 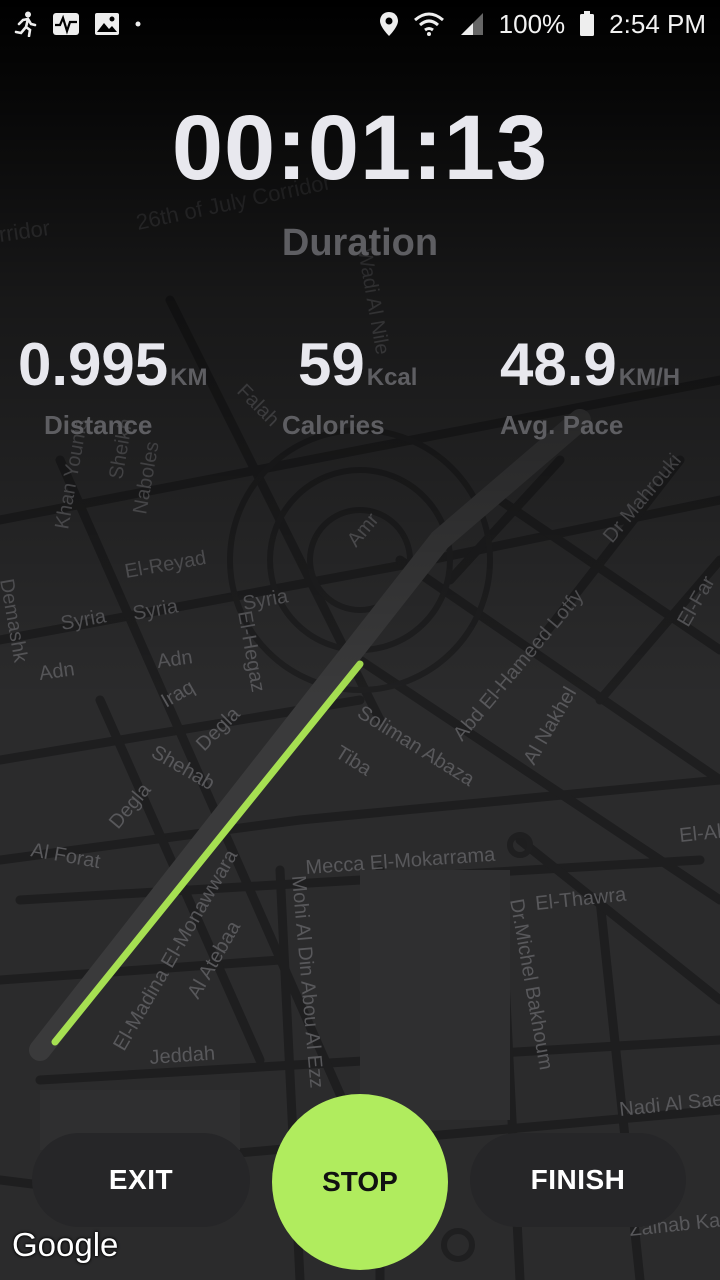 I want to click on distance-label: Distance, so click(x=98, y=425).